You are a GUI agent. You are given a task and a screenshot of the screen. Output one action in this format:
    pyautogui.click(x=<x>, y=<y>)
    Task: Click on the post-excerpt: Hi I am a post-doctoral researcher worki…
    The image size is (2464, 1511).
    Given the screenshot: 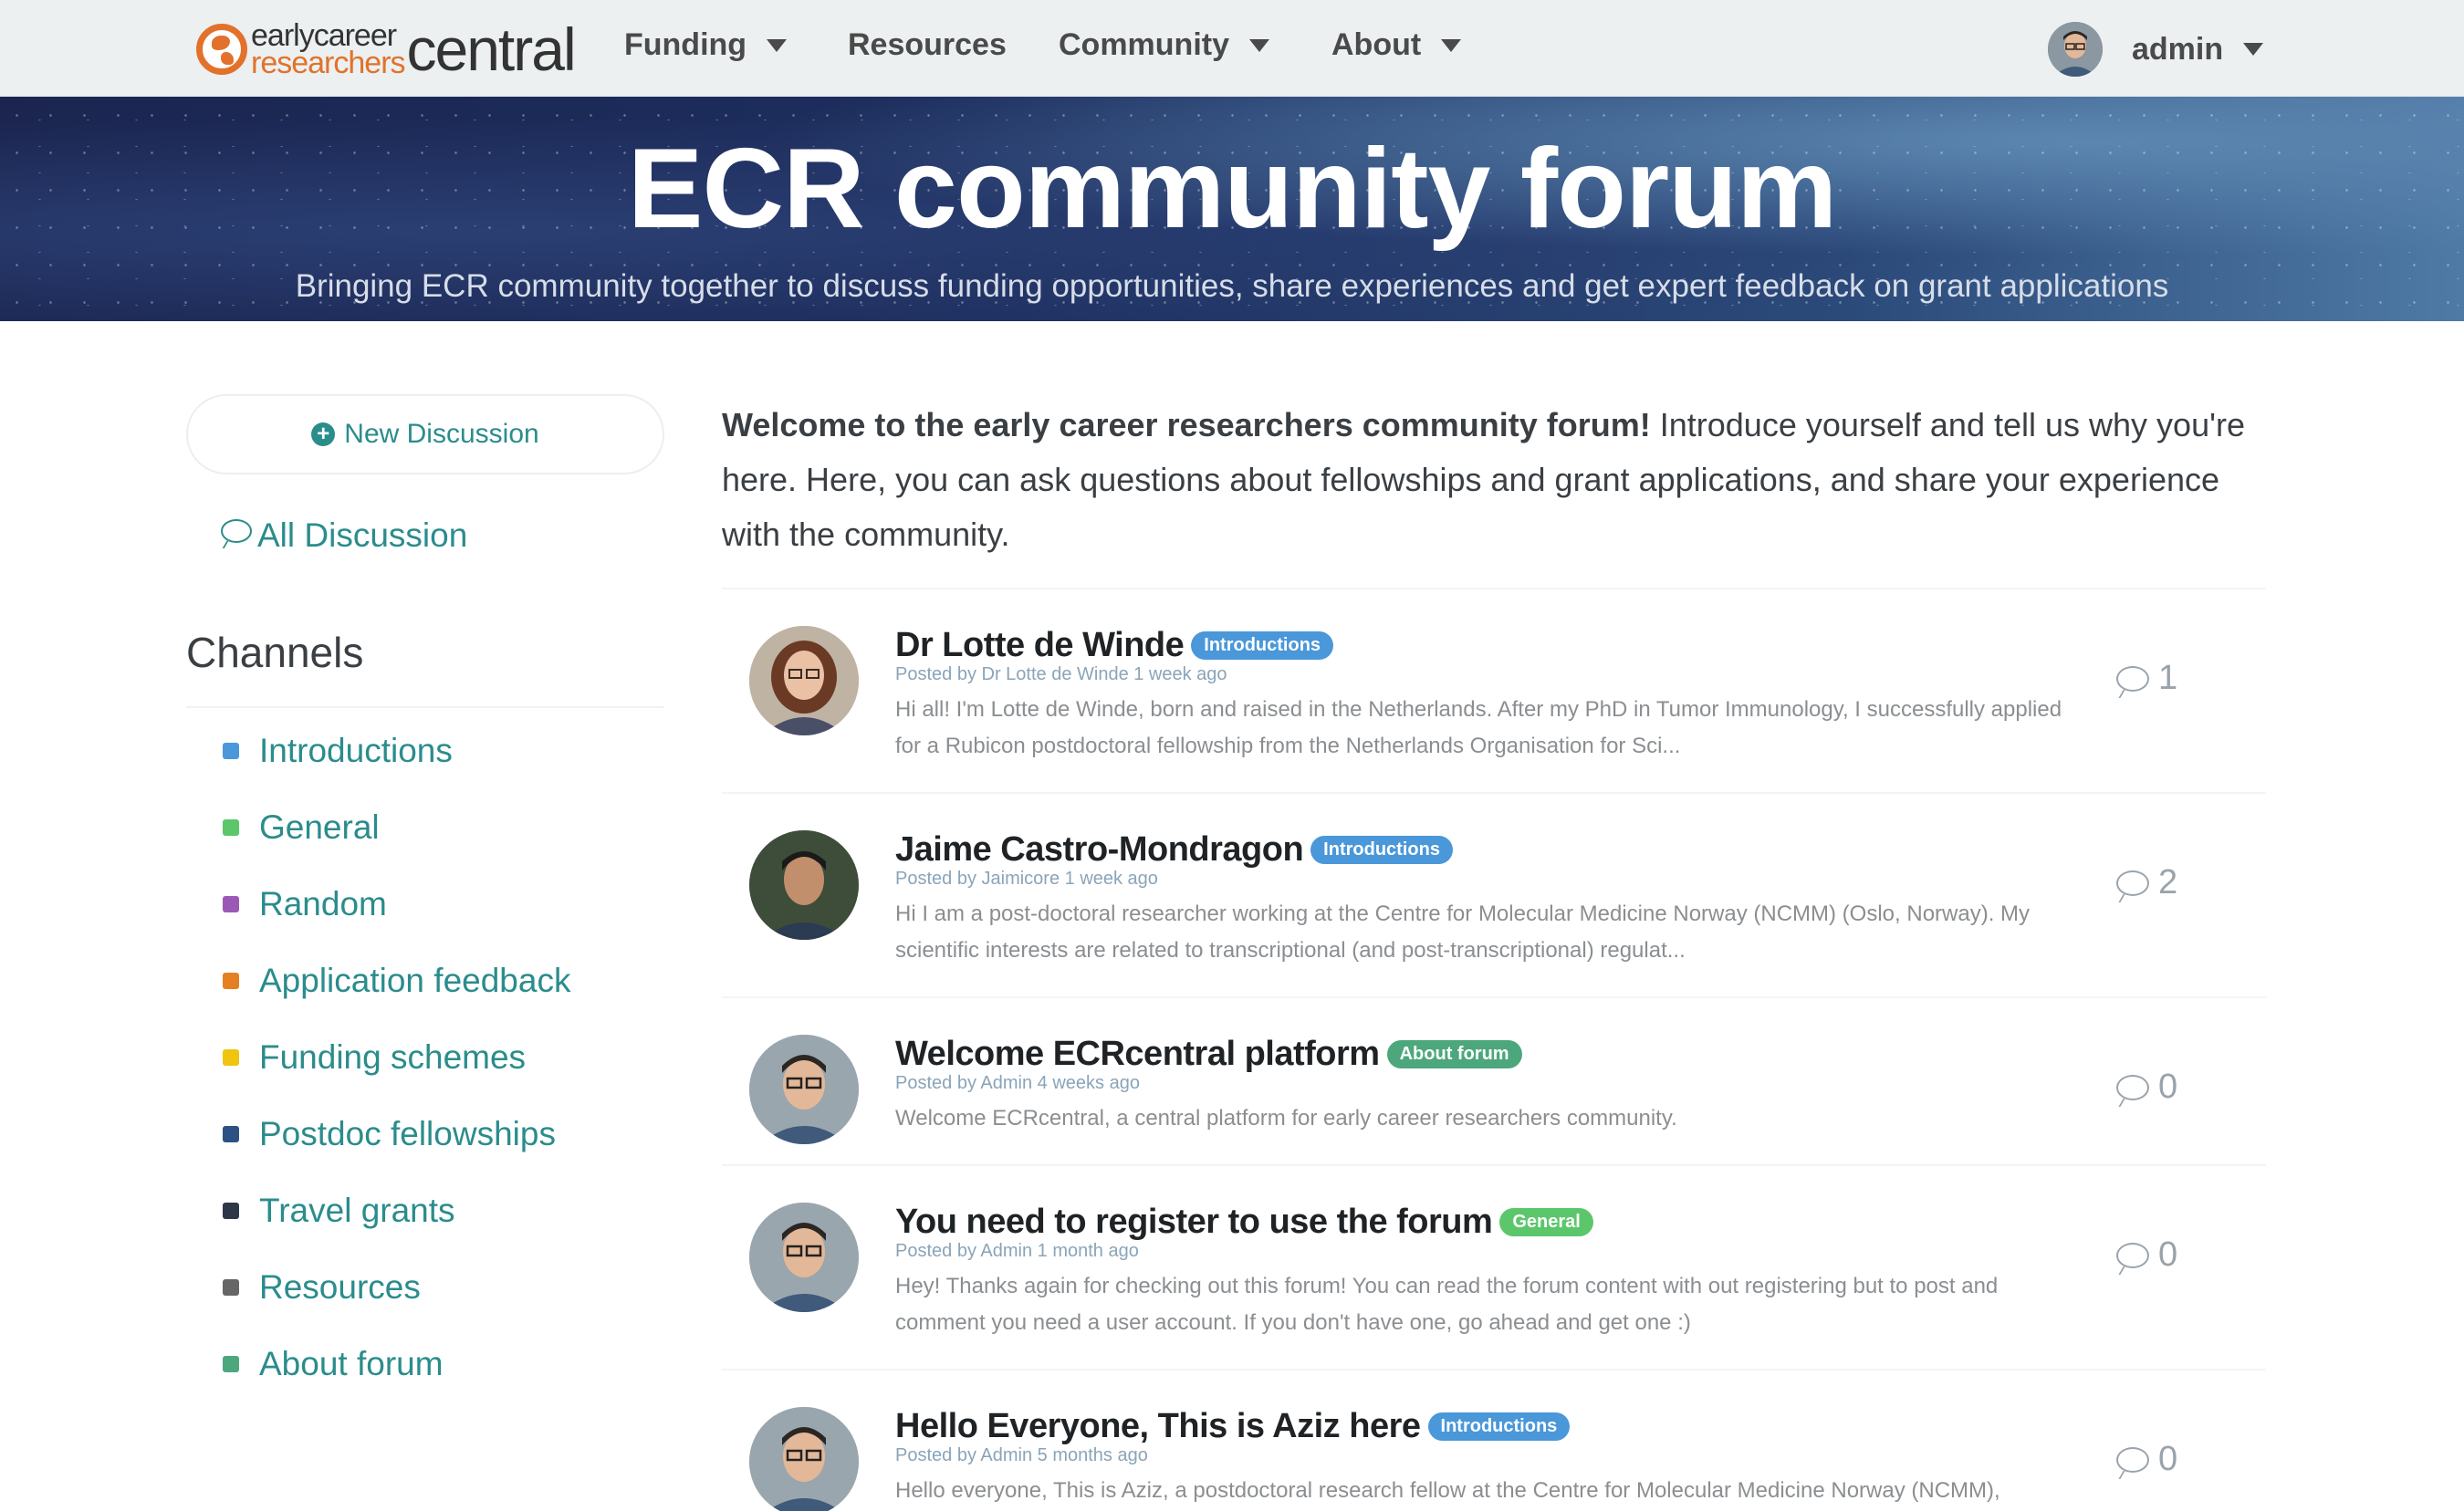 What is the action you would take?
    pyautogui.click(x=1463, y=932)
    